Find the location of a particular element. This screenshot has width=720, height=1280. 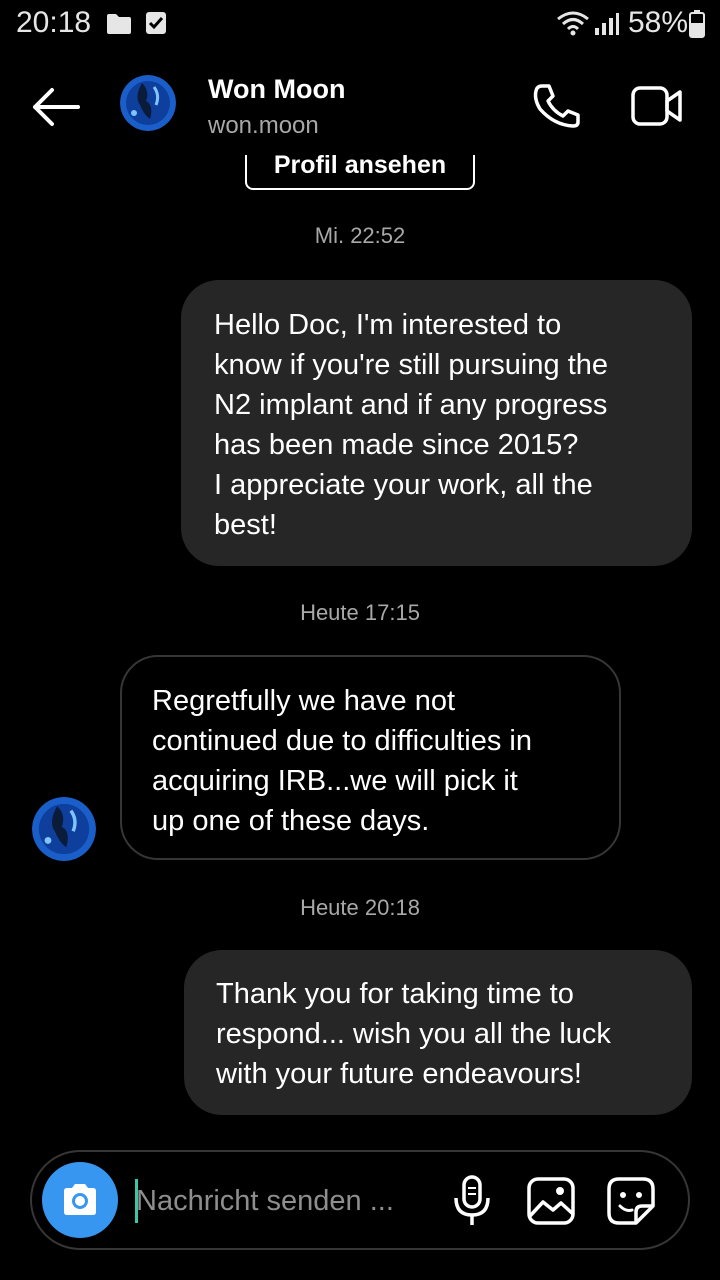

folder-icon is located at coordinates (119, 26).